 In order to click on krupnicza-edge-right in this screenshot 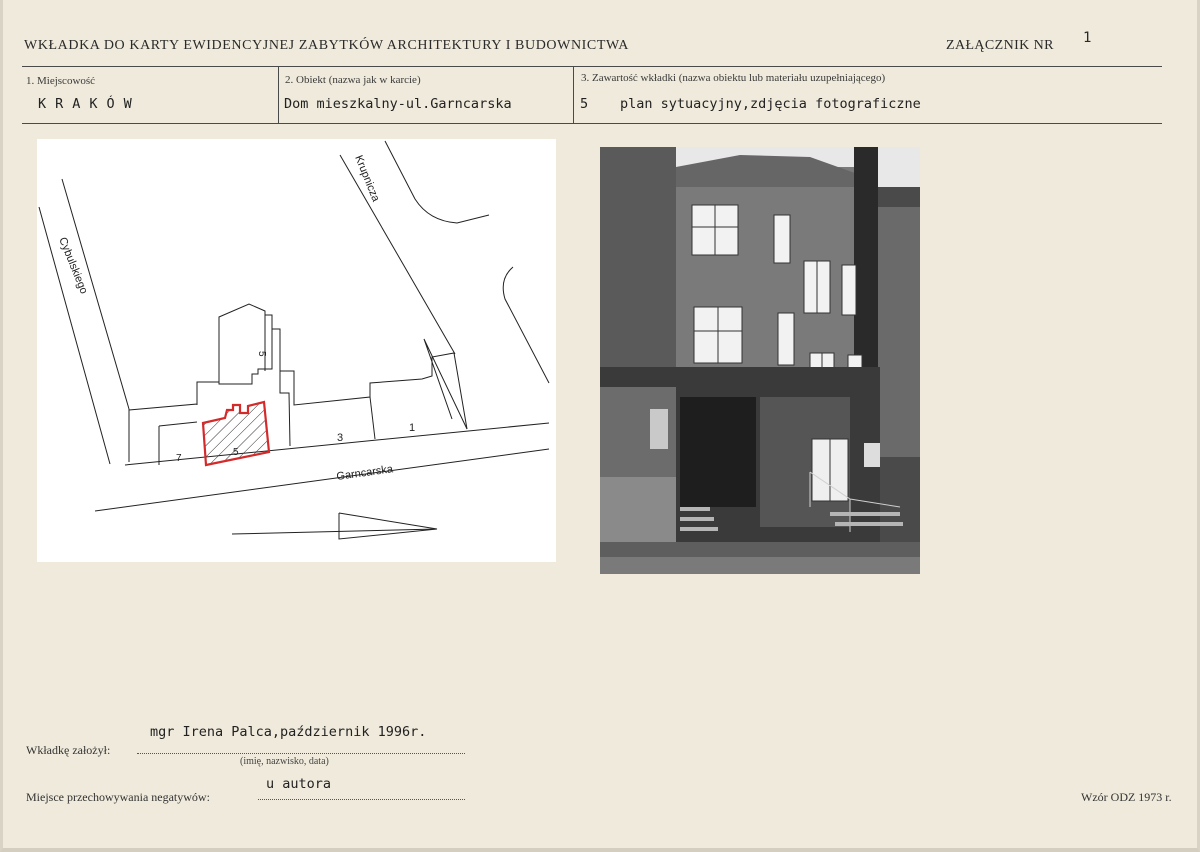, I will do `click(437, 182)`.